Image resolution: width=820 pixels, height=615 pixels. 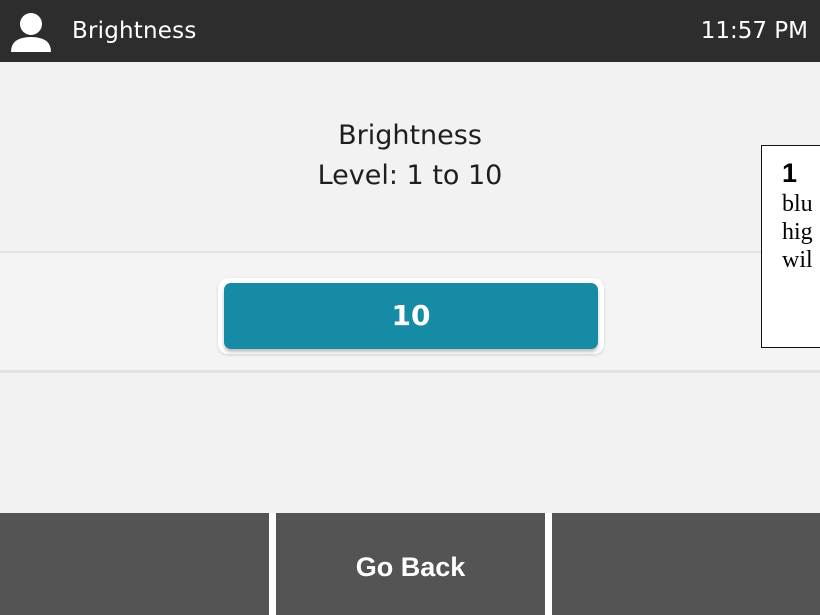 I want to click on annotation-callout: 1 blu hig wil, so click(x=790, y=246).